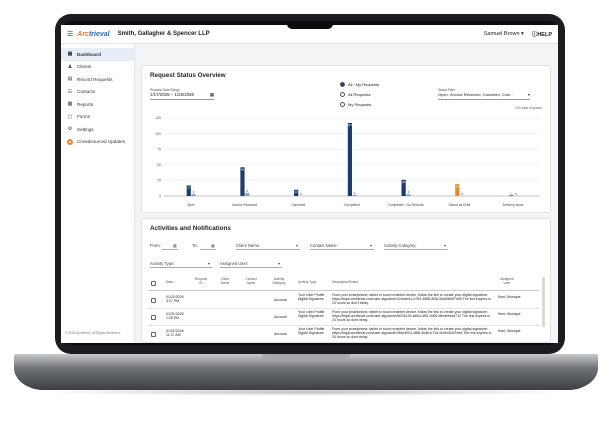 The image size is (612, 426). I want to click on date-start: 1/17/2025, so click(160, 94).